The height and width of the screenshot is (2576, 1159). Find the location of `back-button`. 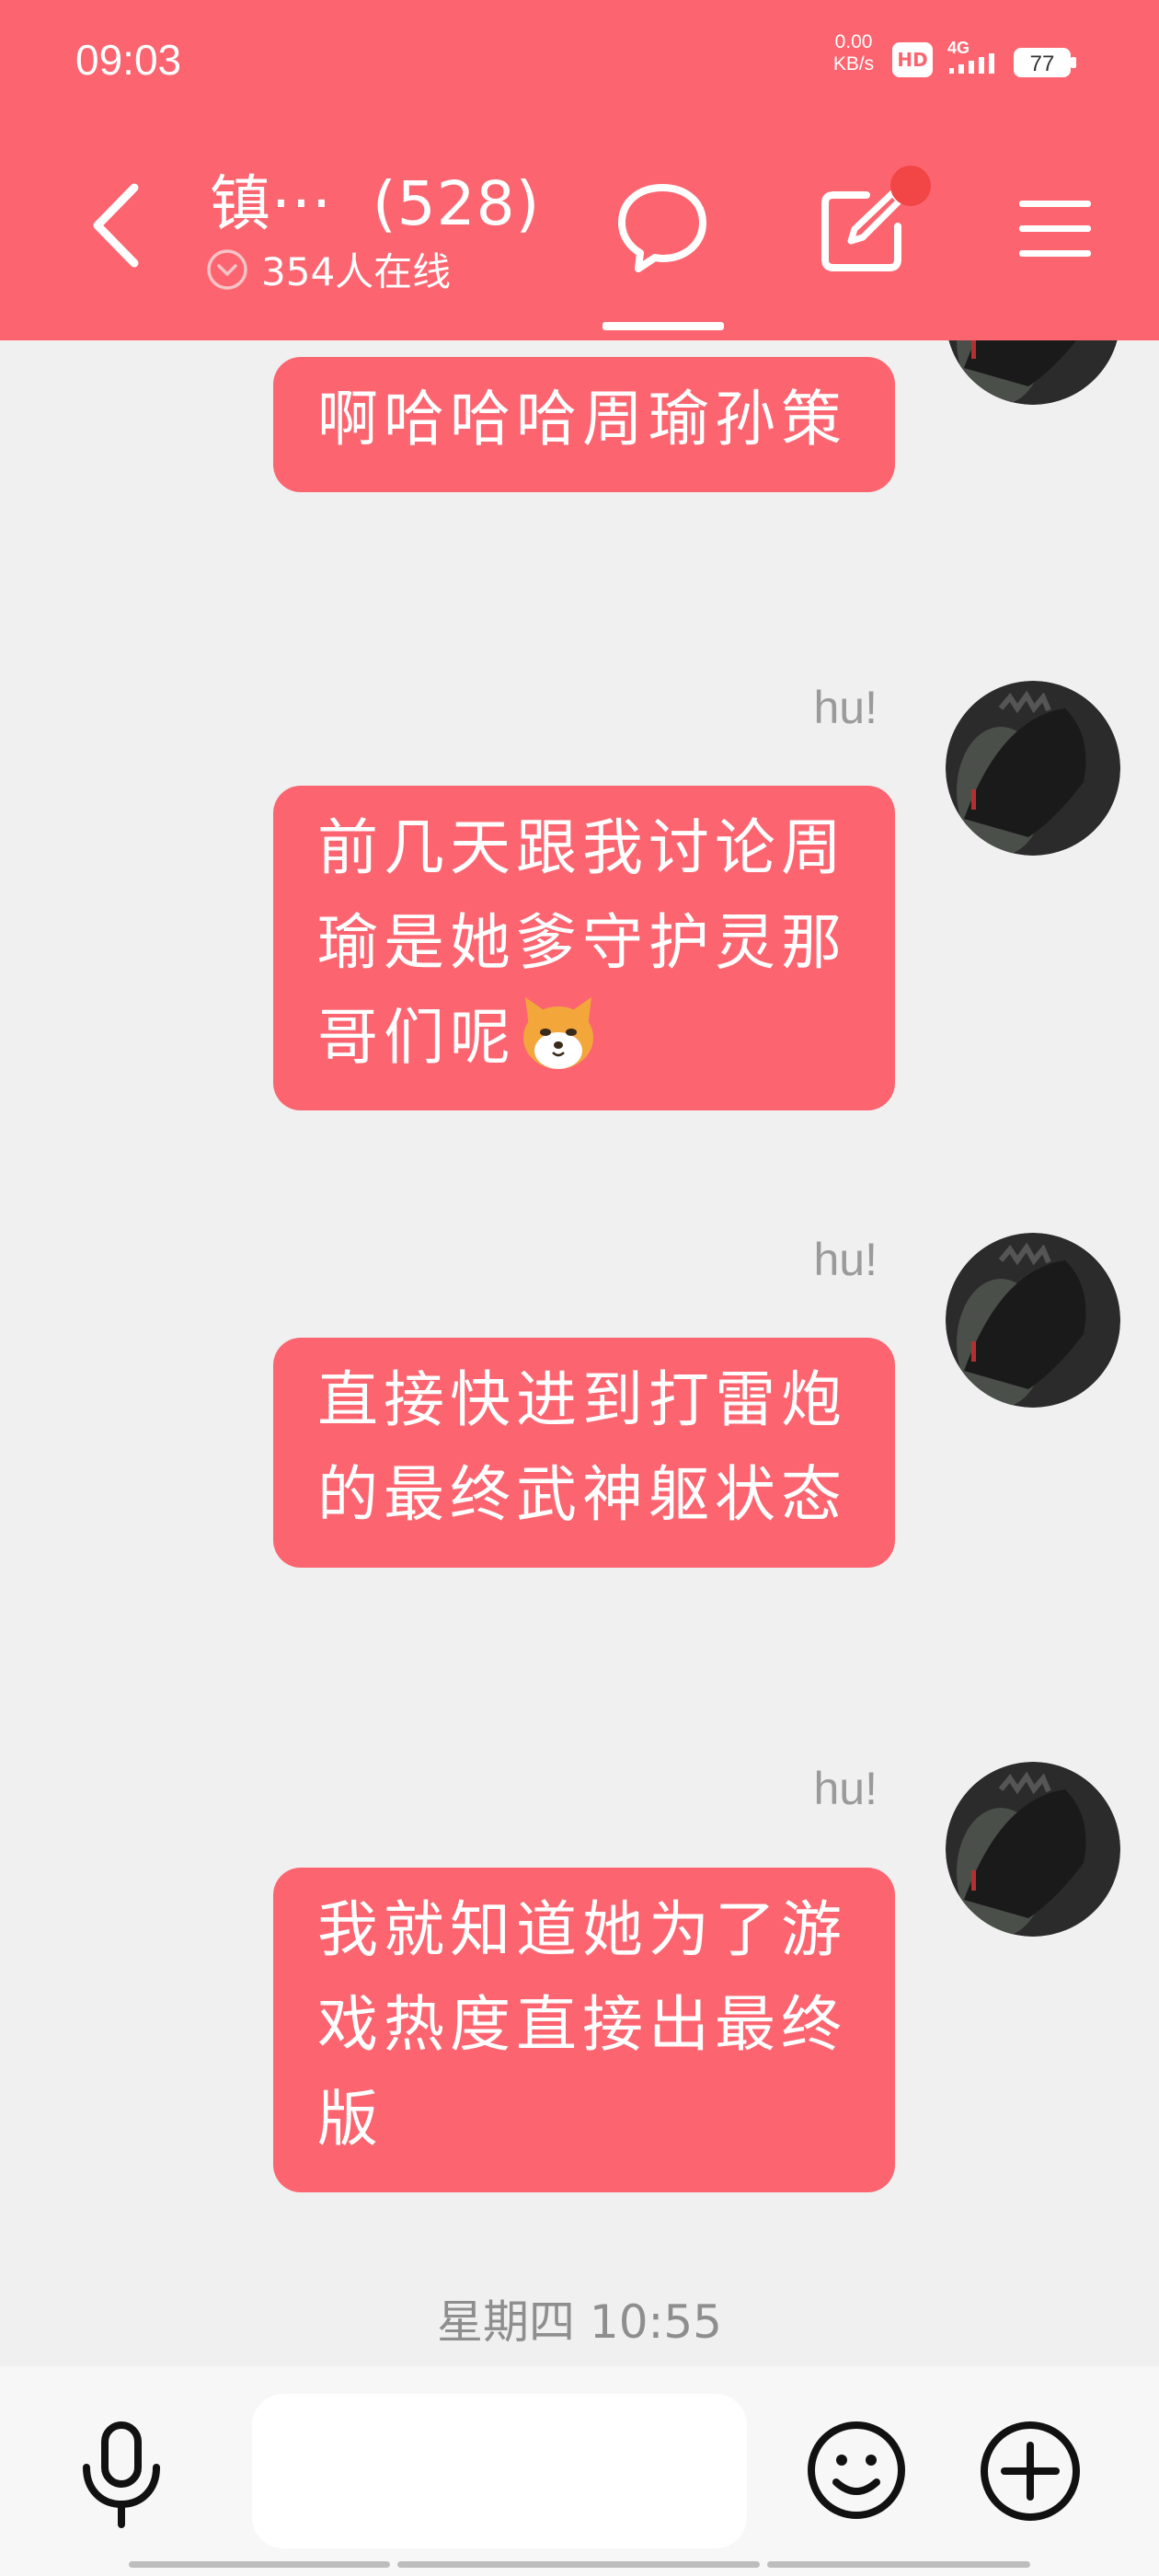

back-button is located at coordinates (117, 225).